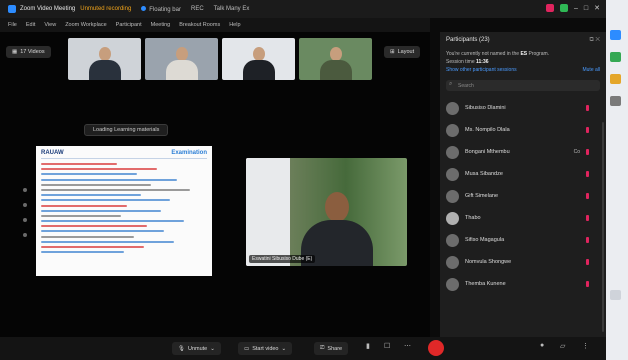 This screenshot has height=360, width=628. Describe the element at coordinates (576, 8) in the screenshot. I see `minimize-icon: –` at that location.